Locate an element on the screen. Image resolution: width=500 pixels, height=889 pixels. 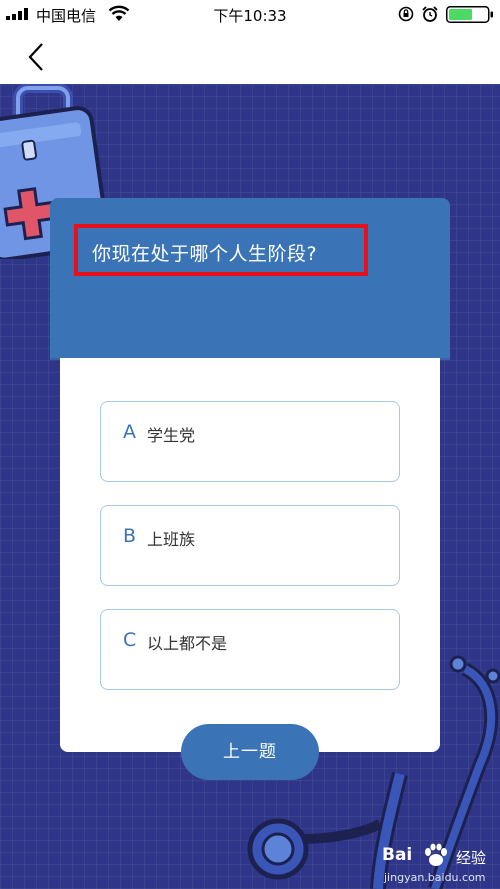
watermark-brand: Bai is located at coordinates (397, 855).